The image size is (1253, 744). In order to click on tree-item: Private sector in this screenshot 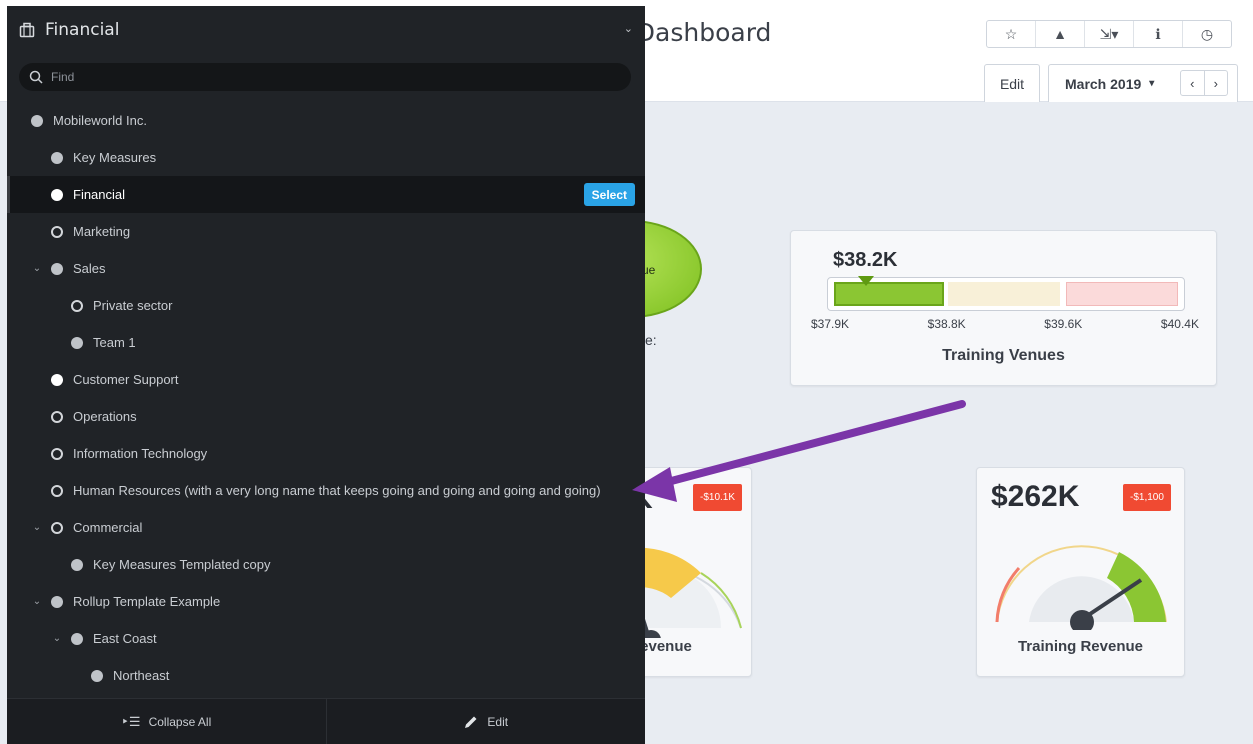, I will do `click(326, 305)`.